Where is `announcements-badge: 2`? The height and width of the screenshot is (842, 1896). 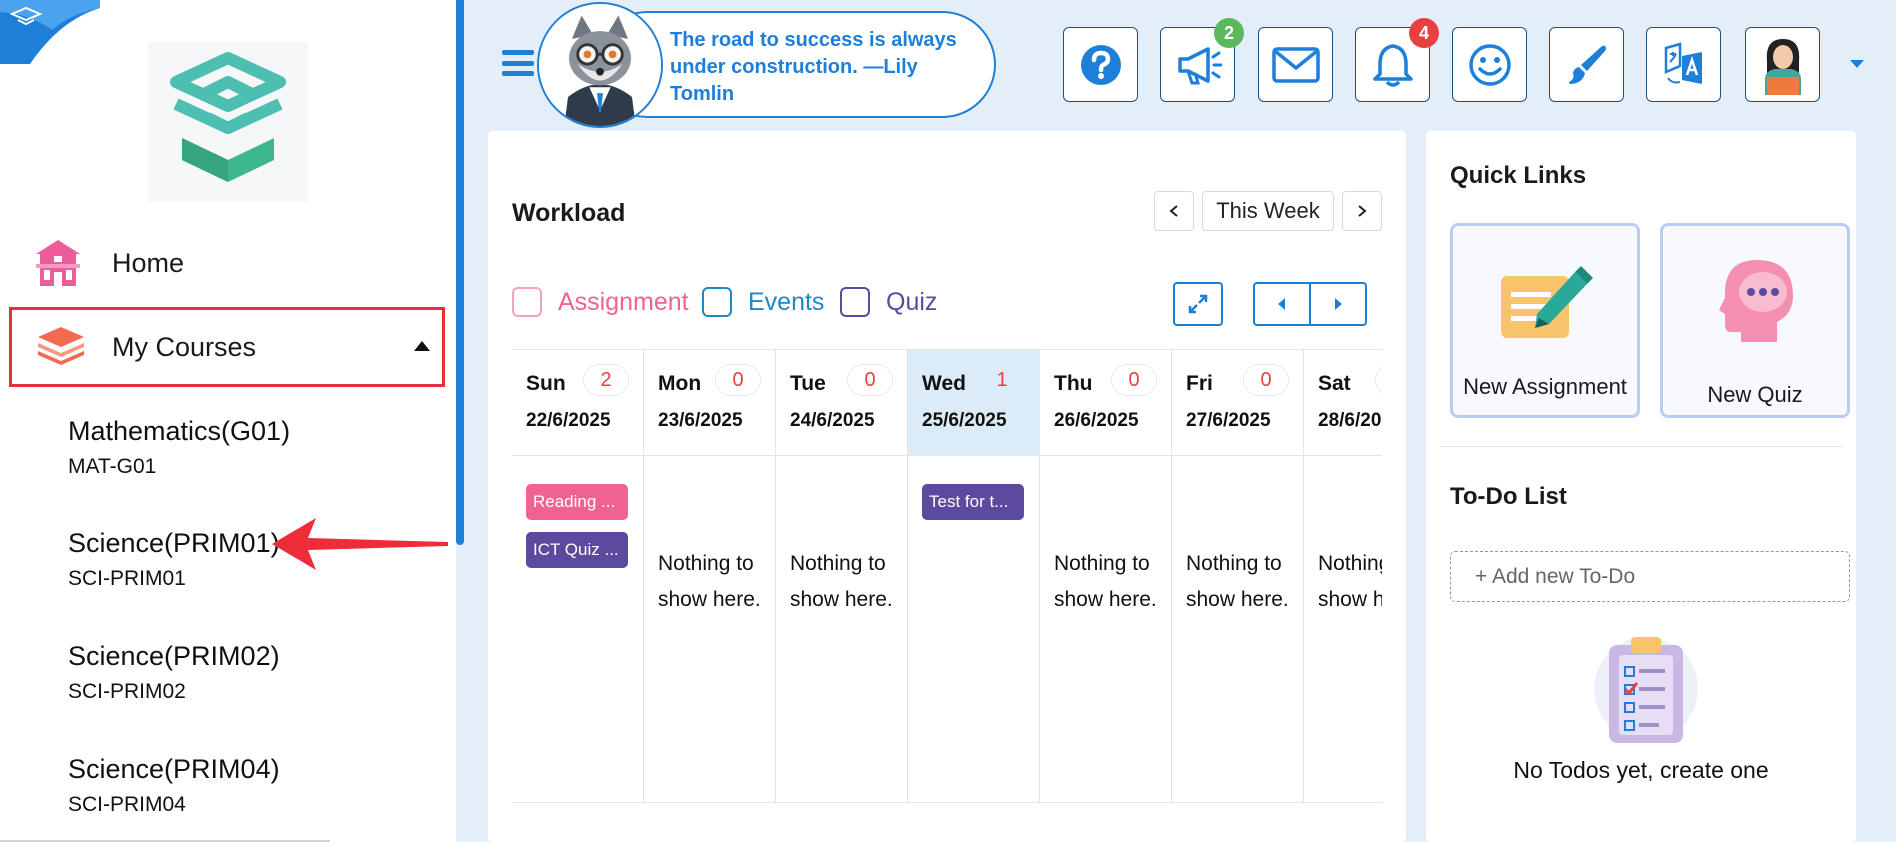 announcements-badge: 2 is located at coordinates (1229, 33).